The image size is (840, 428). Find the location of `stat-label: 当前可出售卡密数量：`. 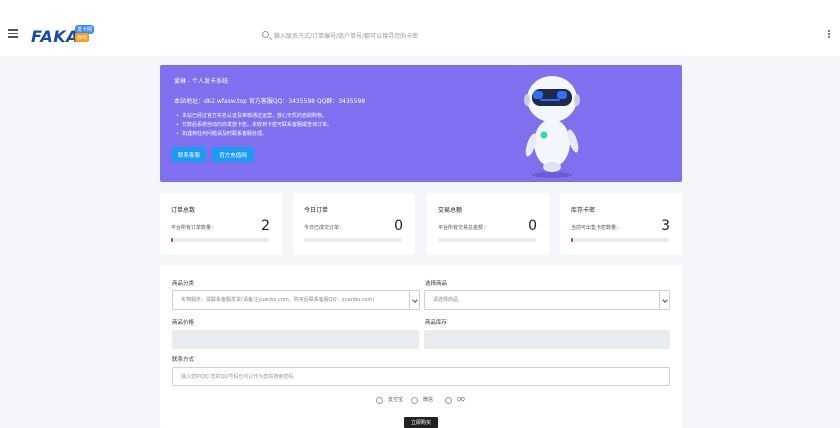

stat-label: 当前可出售卡密数量： is located at coordinates (596, 228).